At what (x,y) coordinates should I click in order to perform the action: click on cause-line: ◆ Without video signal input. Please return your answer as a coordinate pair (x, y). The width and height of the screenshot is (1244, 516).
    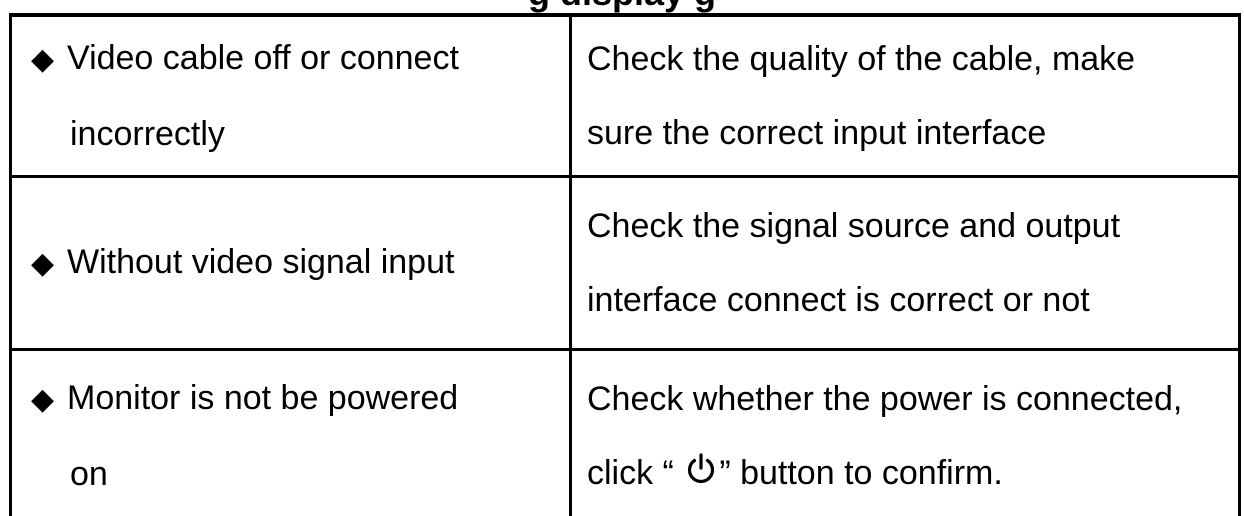
    Looking at the image, I should click on (300, 263).